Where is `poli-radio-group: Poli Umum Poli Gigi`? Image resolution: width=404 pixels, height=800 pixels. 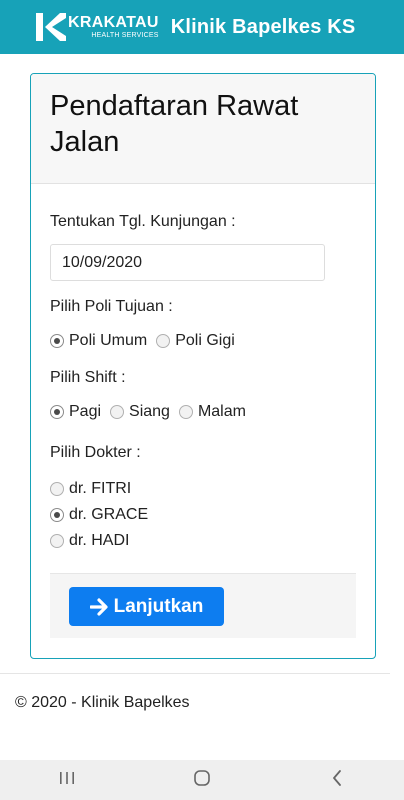 poli-radio-group: Poli Umum Poli Gigi is located at coordinates (203, 341).